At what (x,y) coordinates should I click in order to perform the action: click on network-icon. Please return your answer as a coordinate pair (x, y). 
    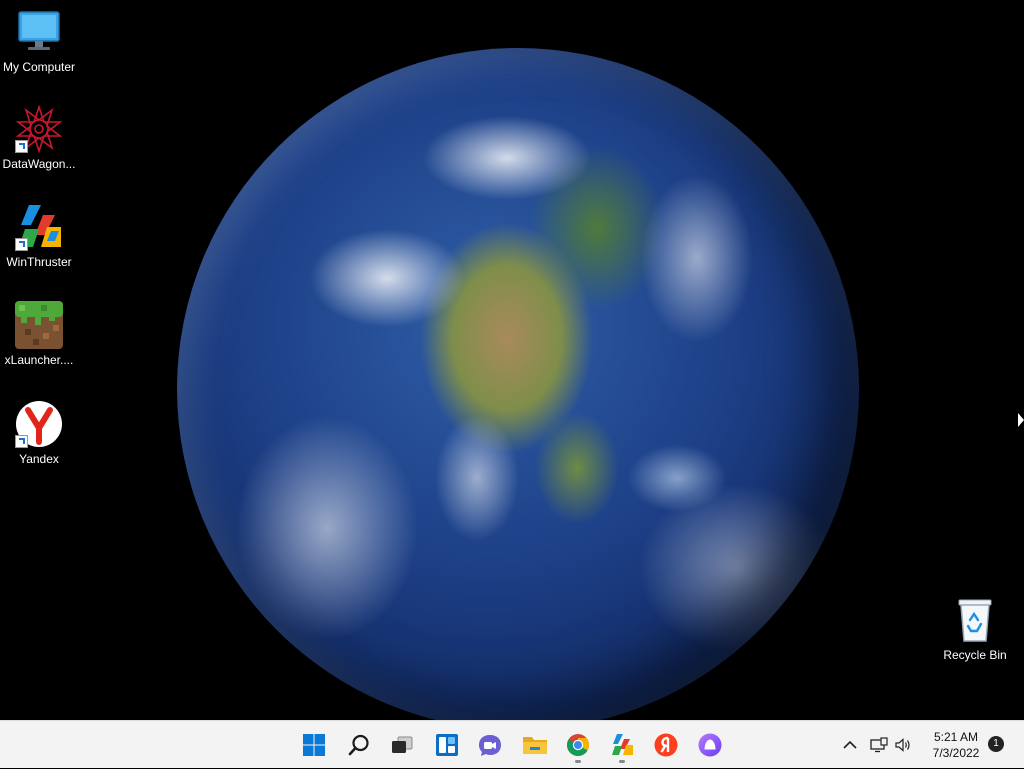
    Looking at the image, I should click on (879, 745).